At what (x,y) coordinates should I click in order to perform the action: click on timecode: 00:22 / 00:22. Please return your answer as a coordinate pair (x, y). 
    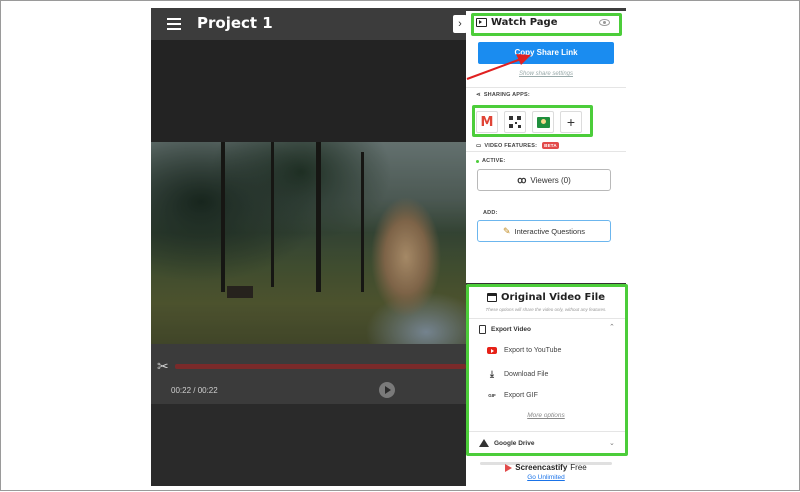
    Looking at the image, I should click on (194, 390).